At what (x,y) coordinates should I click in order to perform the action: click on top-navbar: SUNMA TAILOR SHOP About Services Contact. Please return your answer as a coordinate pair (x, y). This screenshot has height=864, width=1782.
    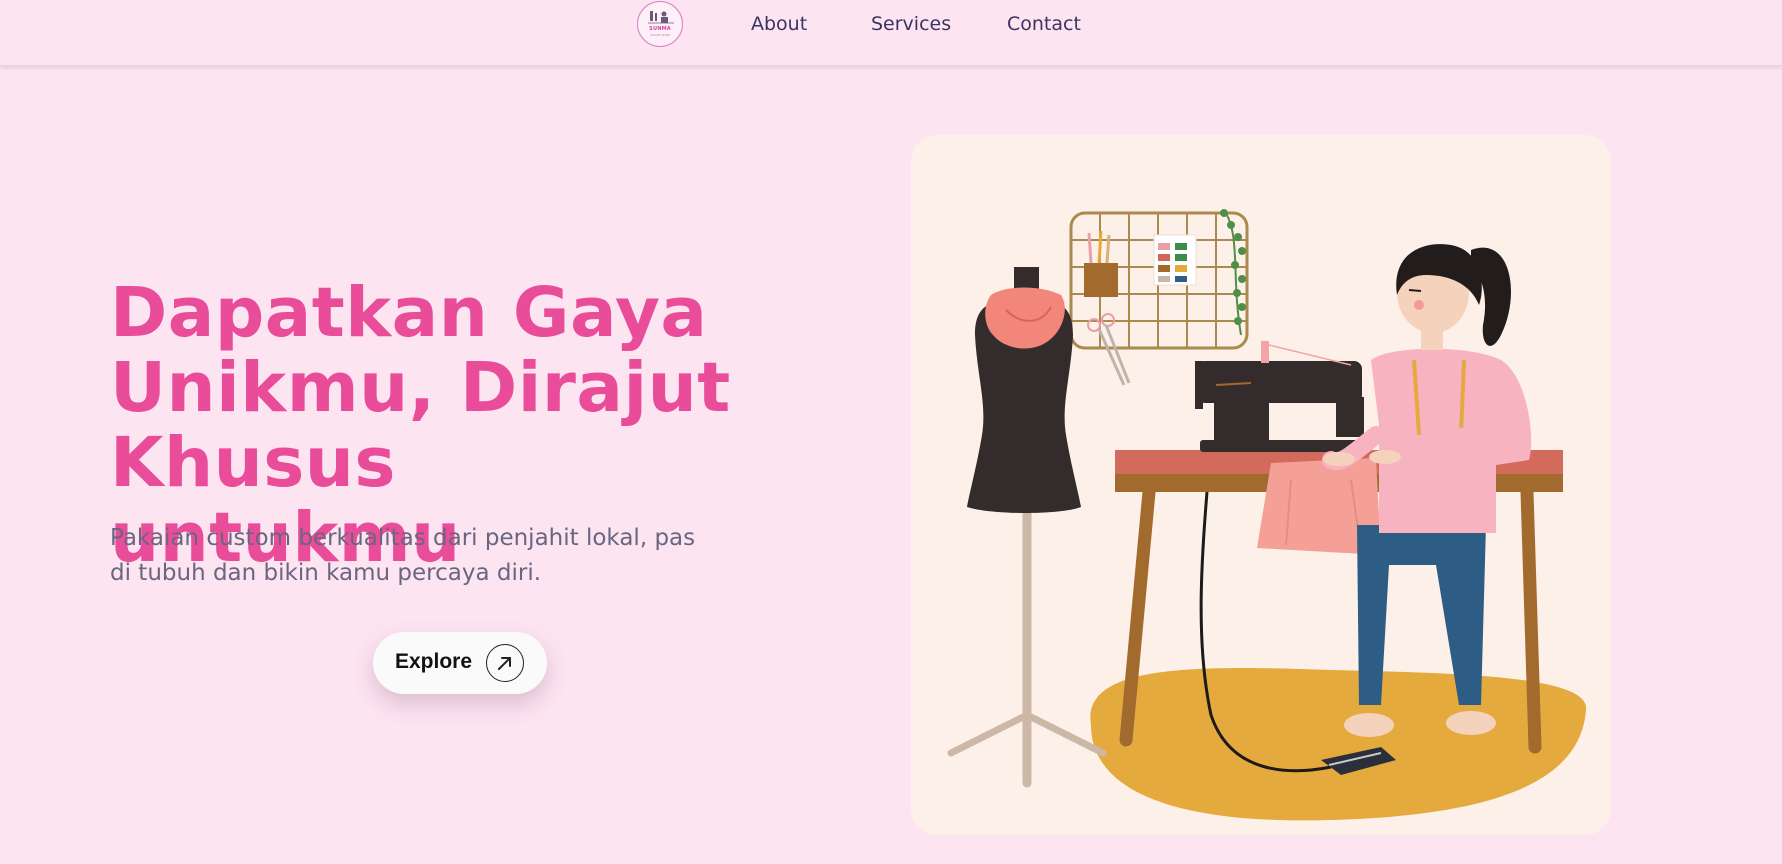
    Looking at the image, I should click on (891, 33).